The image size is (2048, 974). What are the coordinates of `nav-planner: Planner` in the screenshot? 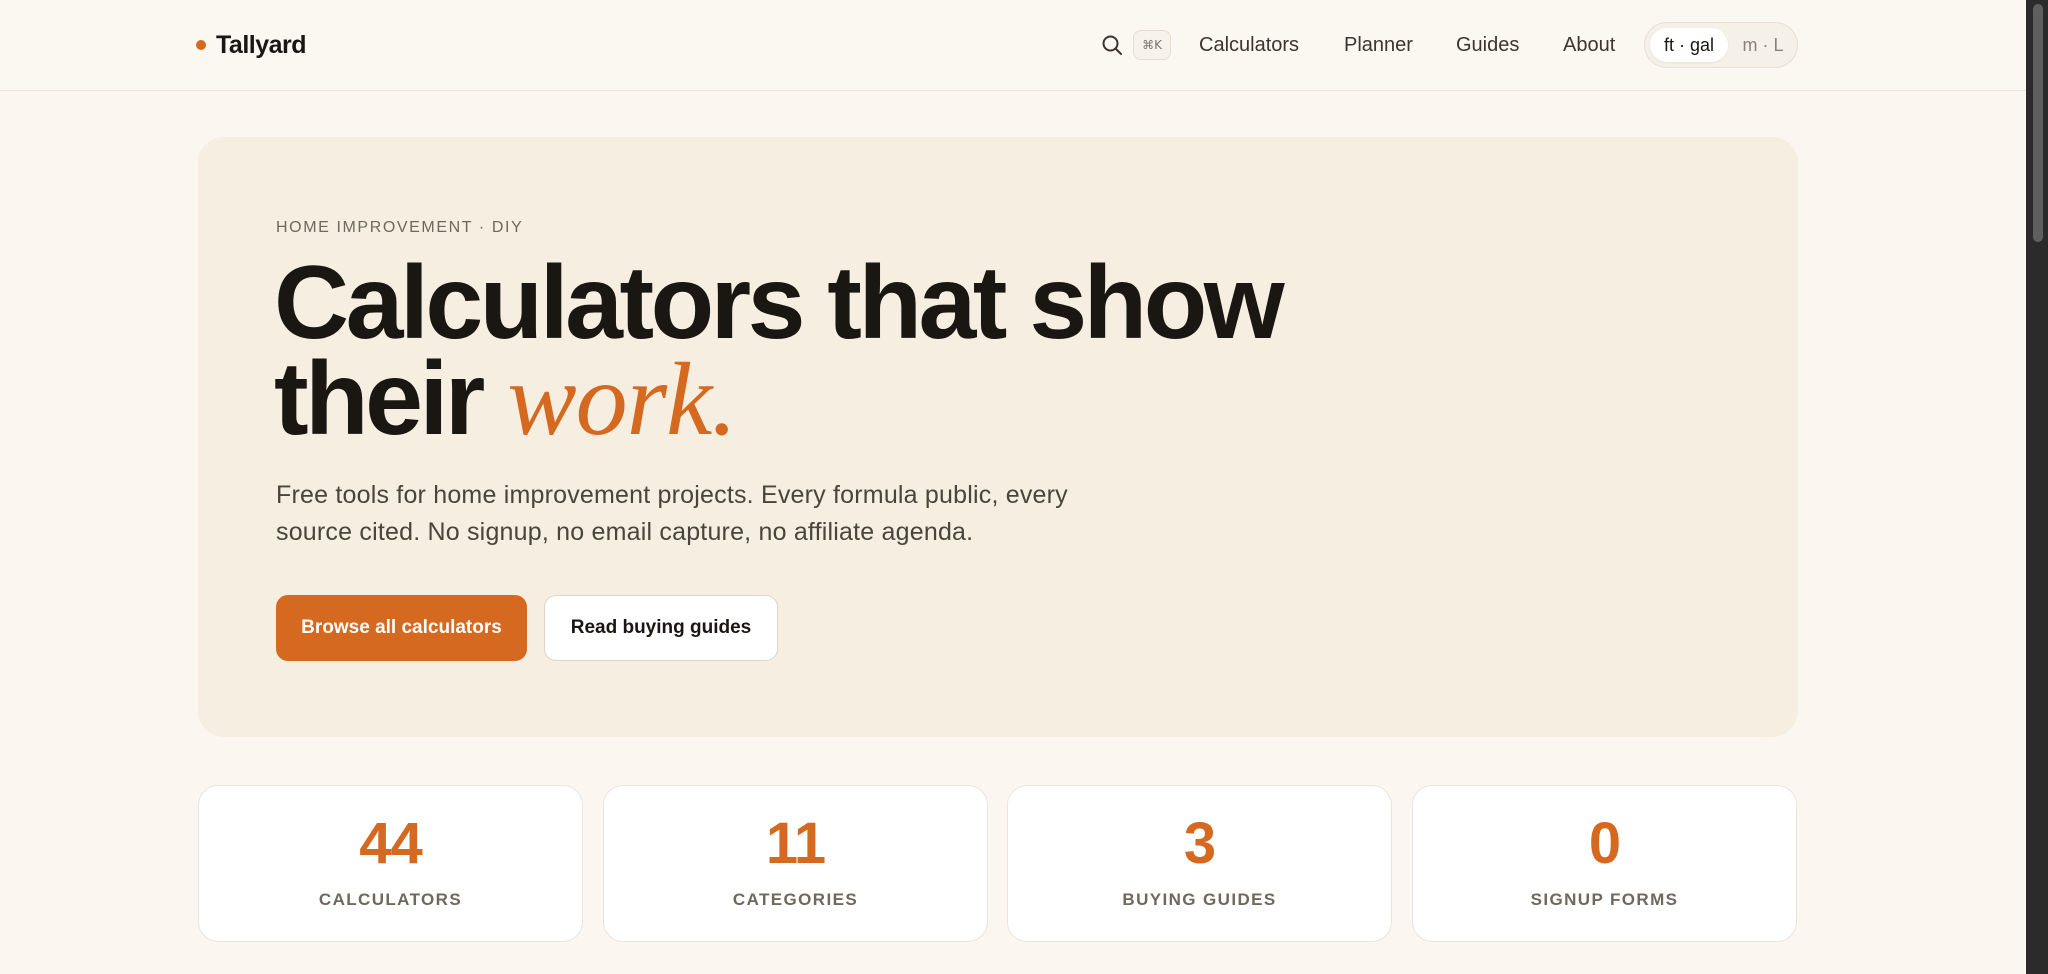 It's located at (1378, 45).